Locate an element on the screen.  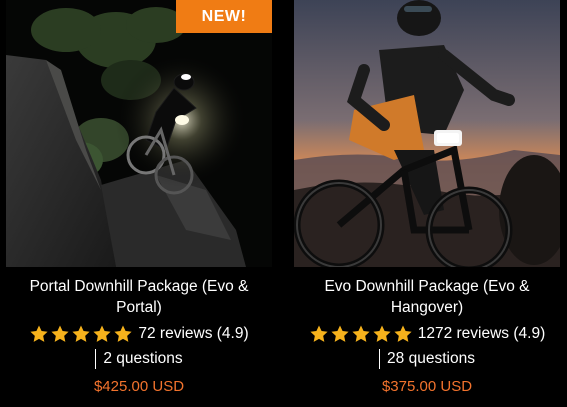
questions-count: 28 questions is located at coordinates (431, 359).